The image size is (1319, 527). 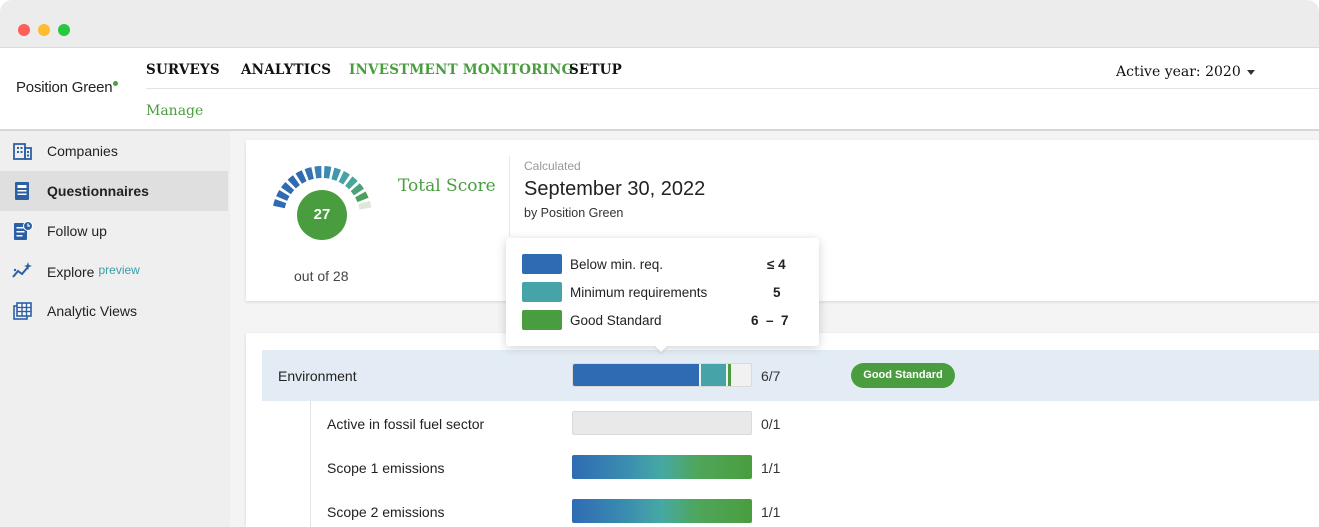 I want to click on minimize-window-button, so click(x=44, y=30).